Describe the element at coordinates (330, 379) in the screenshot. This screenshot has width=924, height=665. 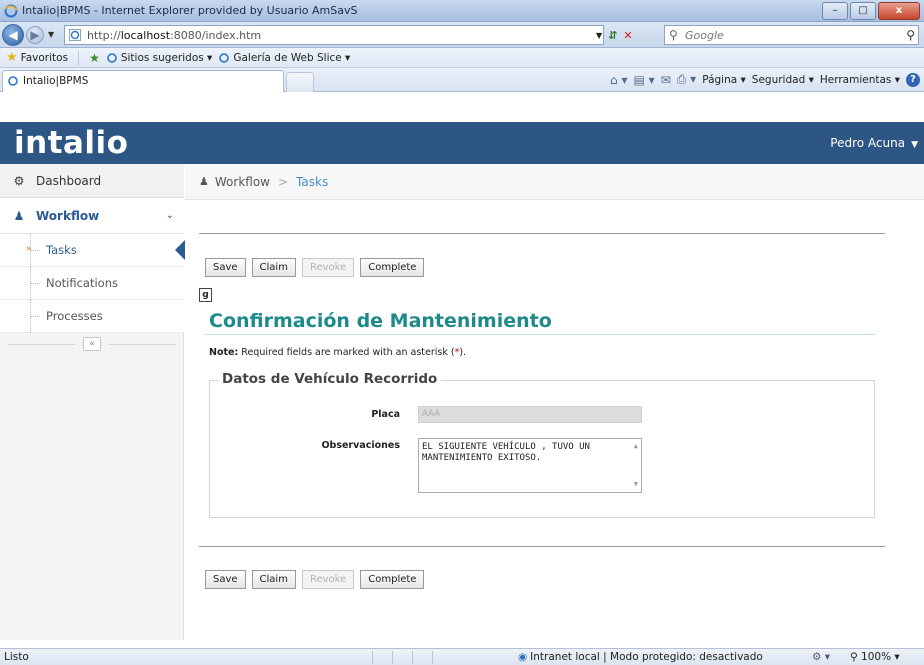
I see `fieldset-legend: Datos de Vehículo Recorrido` at that location.